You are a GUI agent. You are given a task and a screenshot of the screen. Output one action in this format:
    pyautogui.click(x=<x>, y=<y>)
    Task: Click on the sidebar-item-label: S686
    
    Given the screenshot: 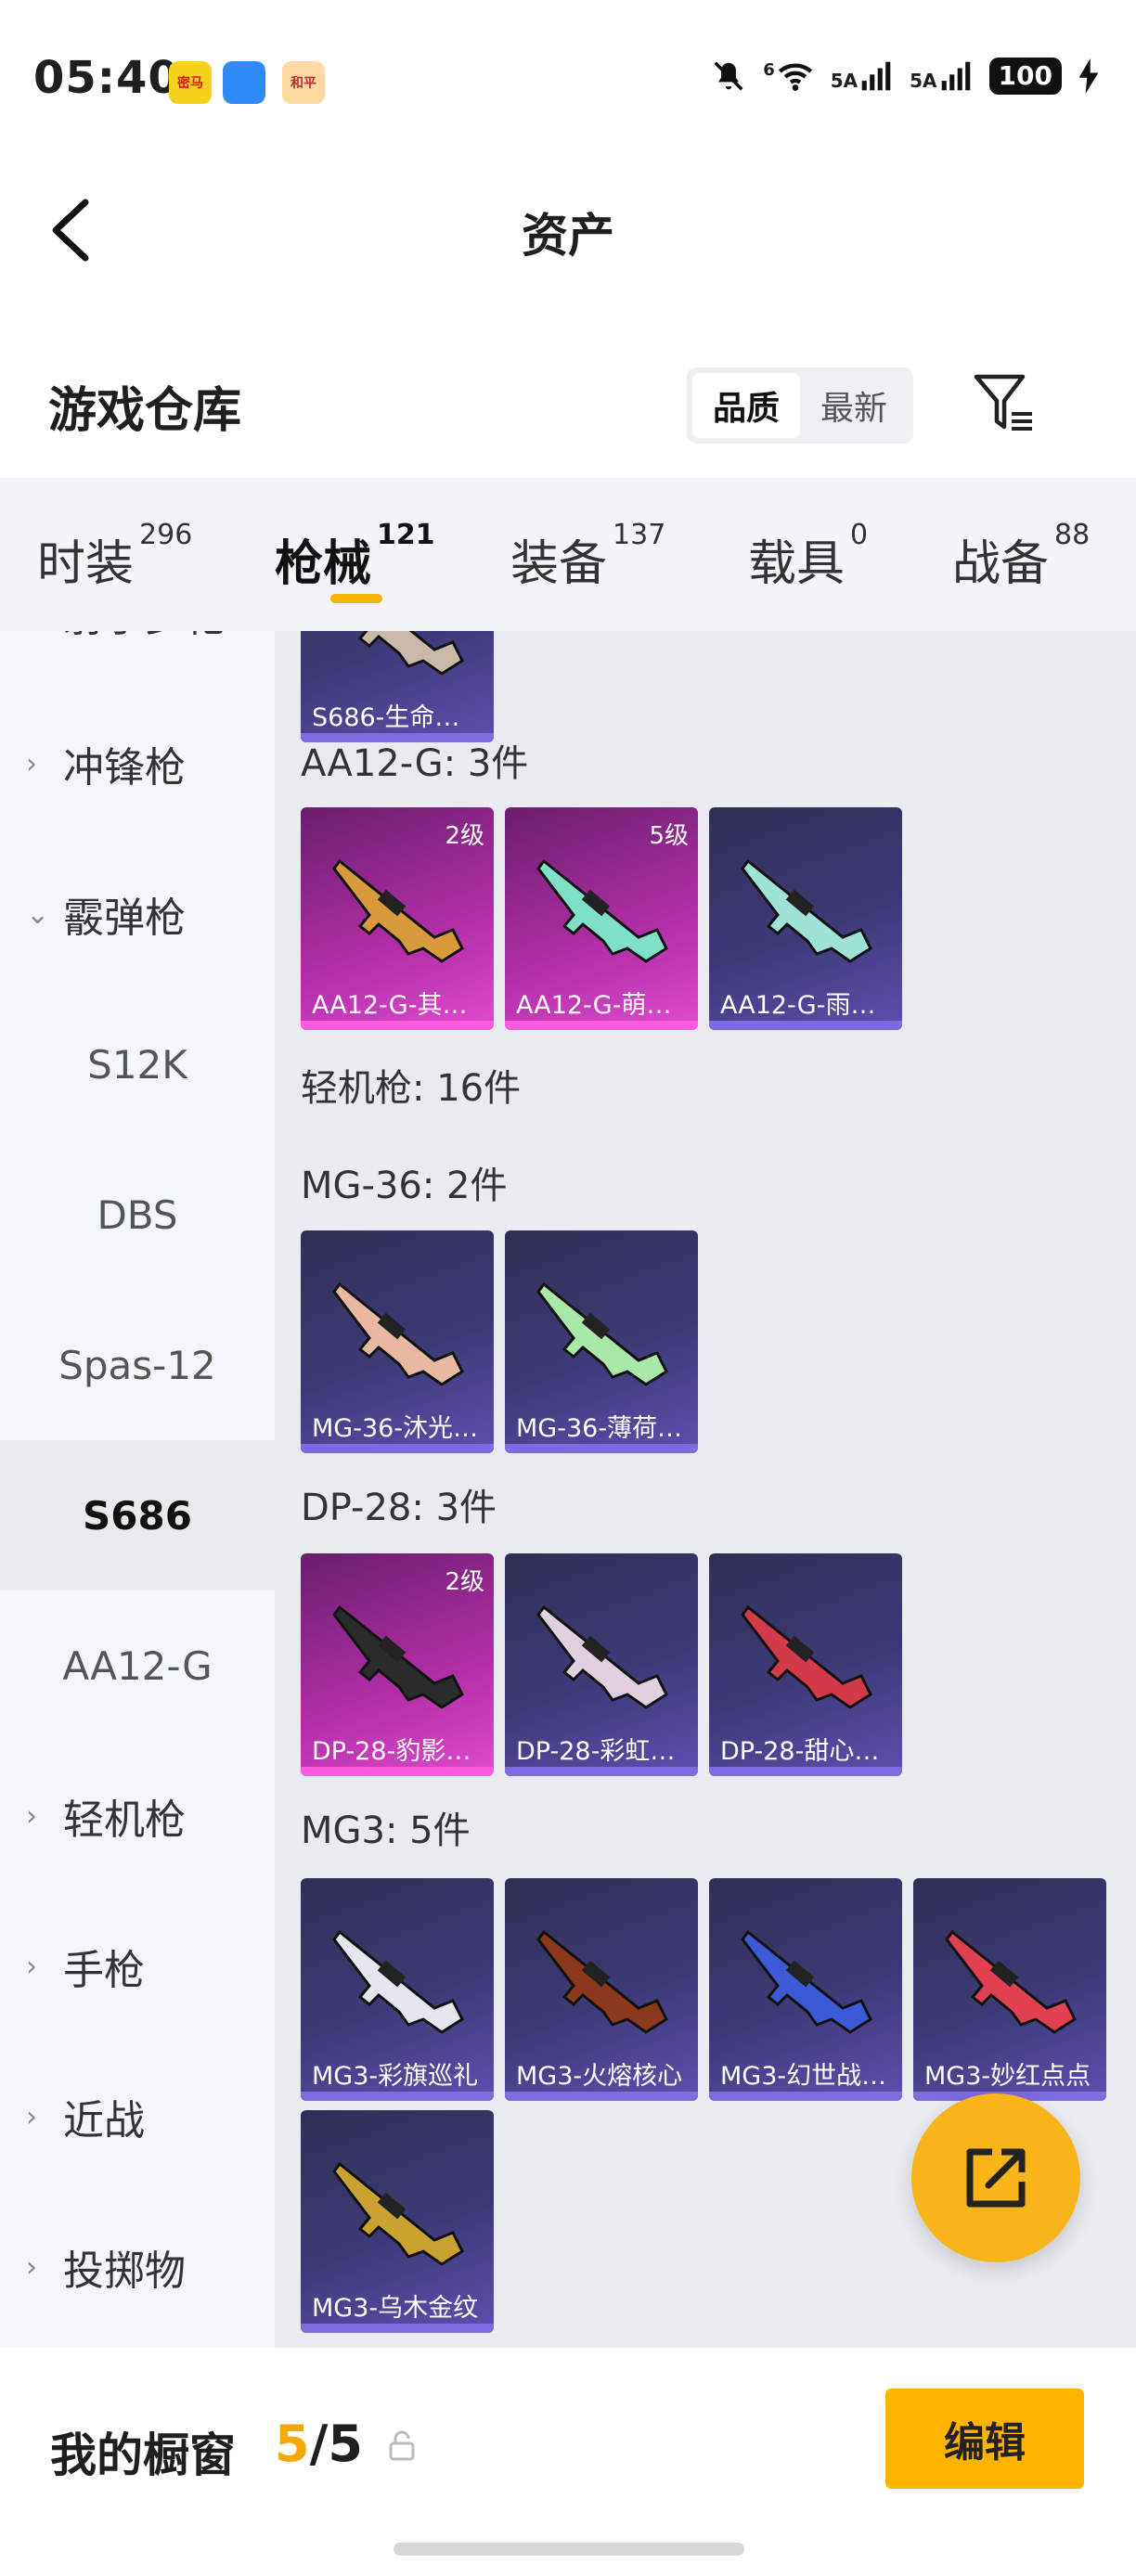 What is the action you would take?
    pyautogui.click(x=137, y=1515)
    